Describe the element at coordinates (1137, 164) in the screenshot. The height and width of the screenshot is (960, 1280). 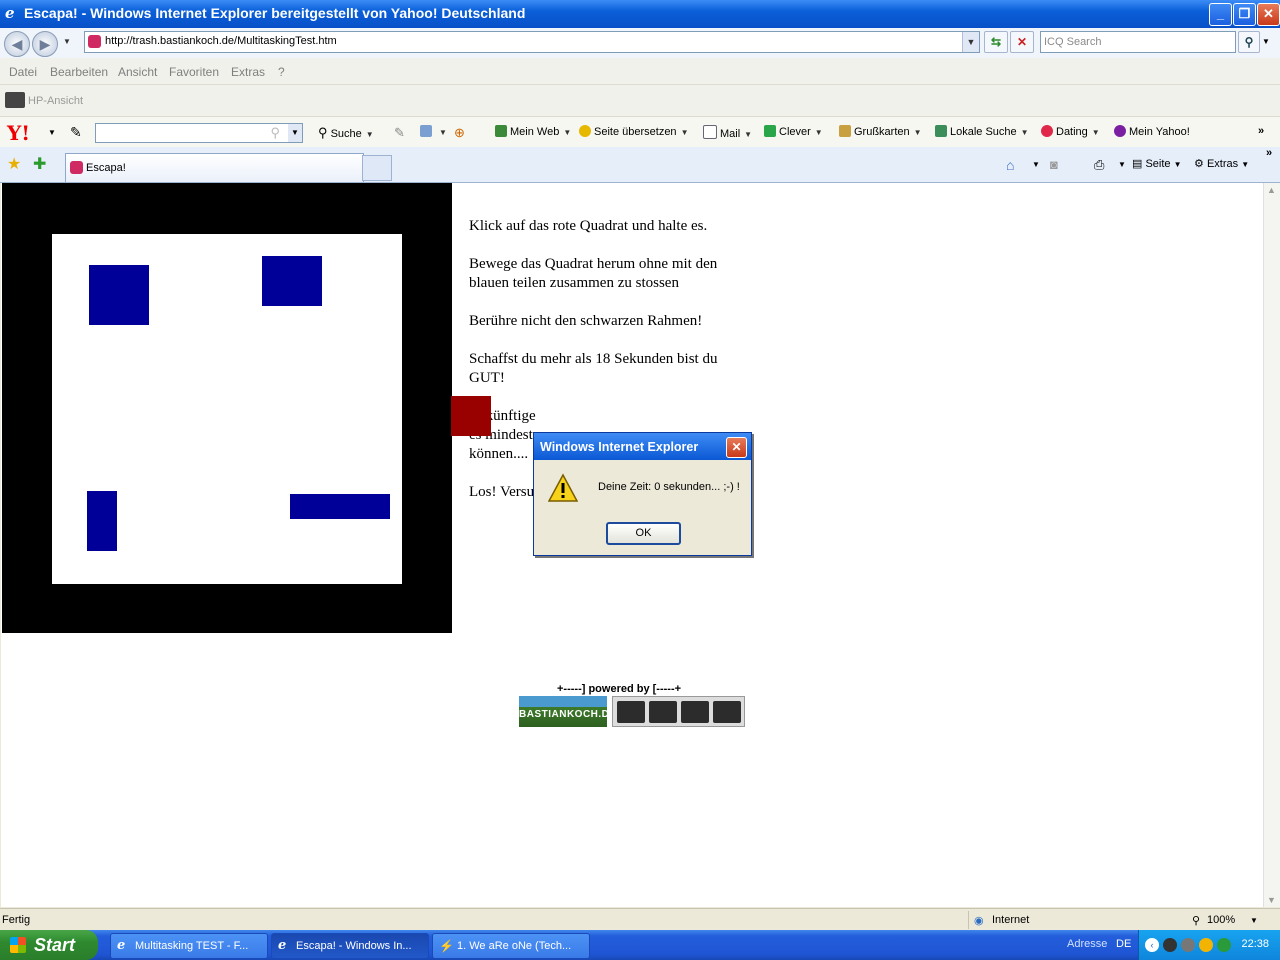
I see `page-icon: ▤` at that location.